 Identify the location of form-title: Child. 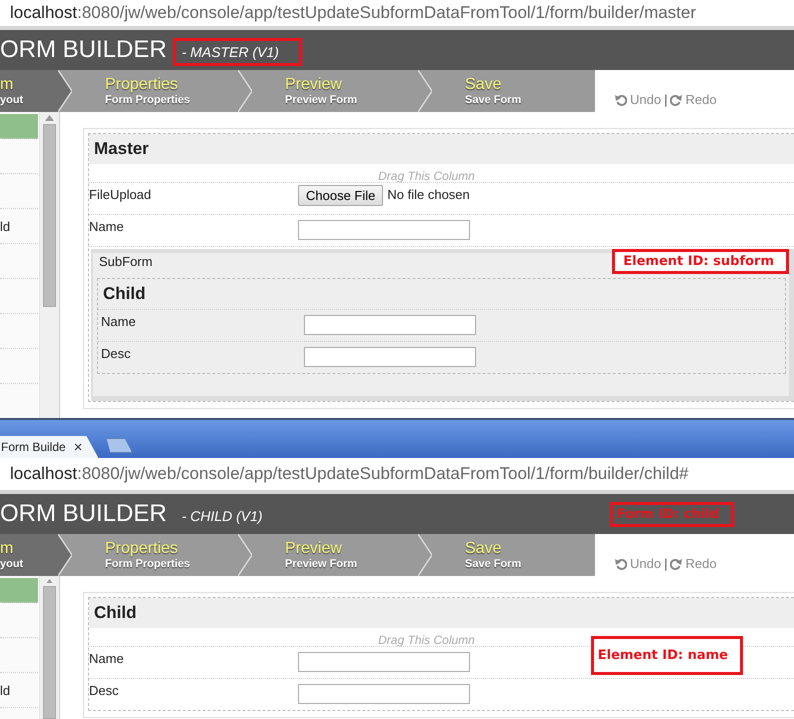
(441, 613).